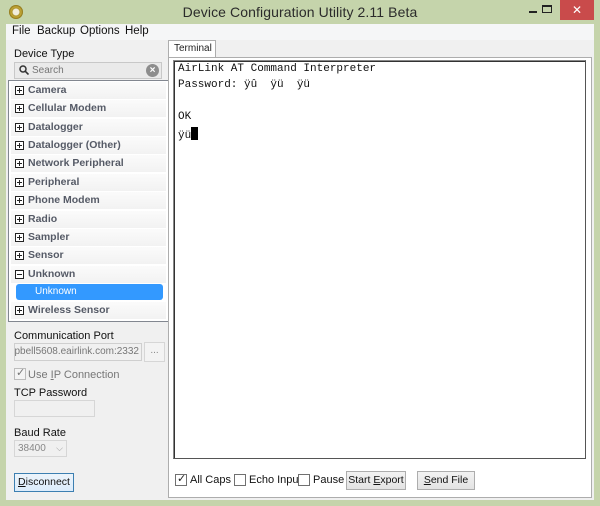 The height and width of the screenshot is (506, 600). I want to click on communication-port-label: Communication Port, so click(64, 336).